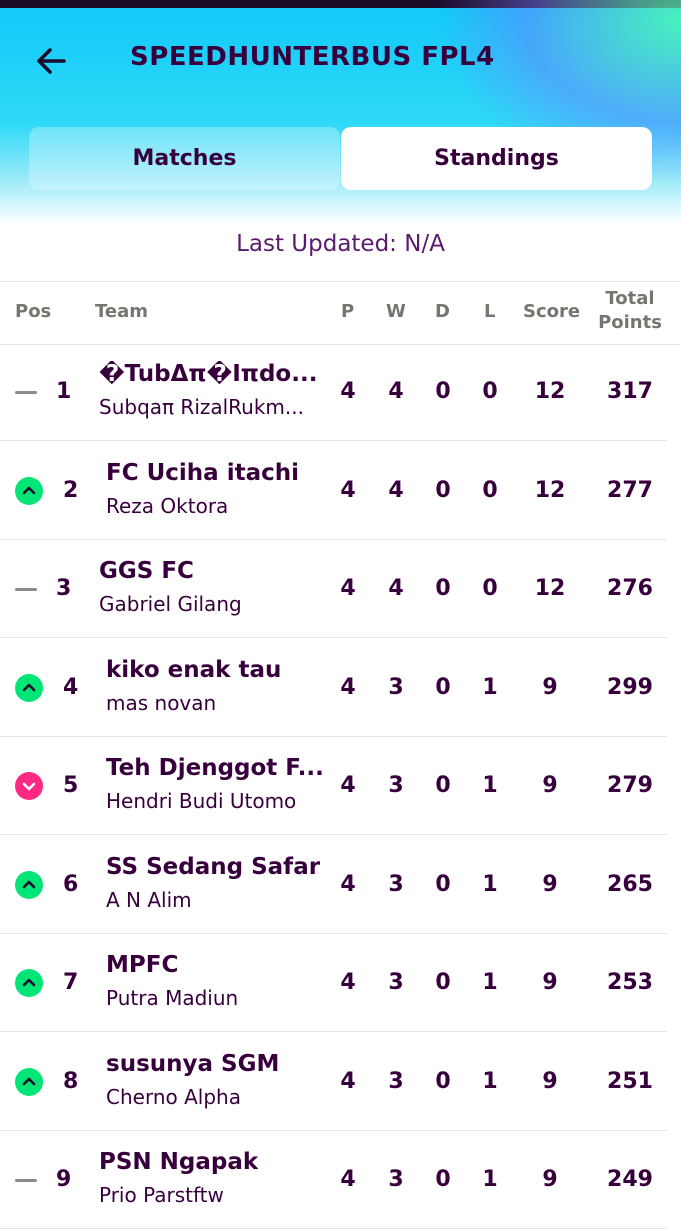 The height and width of the screenshot is (1229, 681). Describe the element at coordinates (167, 505) in the screenshot. I see `manager-name: Reza Oktora` at that location.